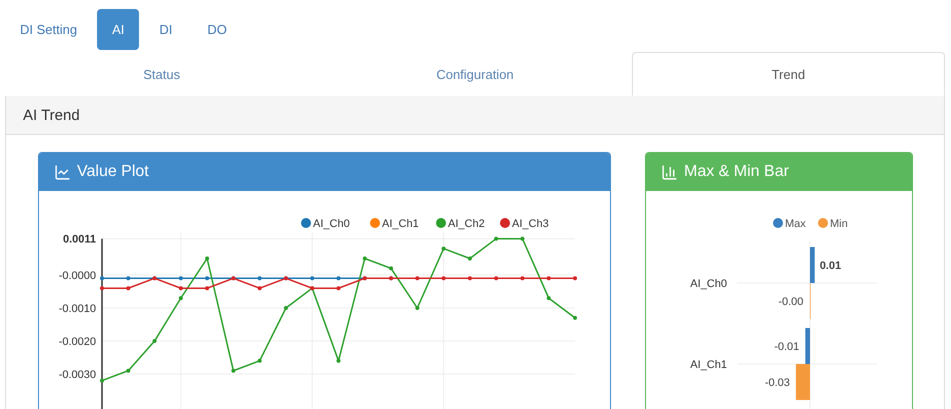  I want to click on legend-label: AI_Ch0, so click(331, 224).